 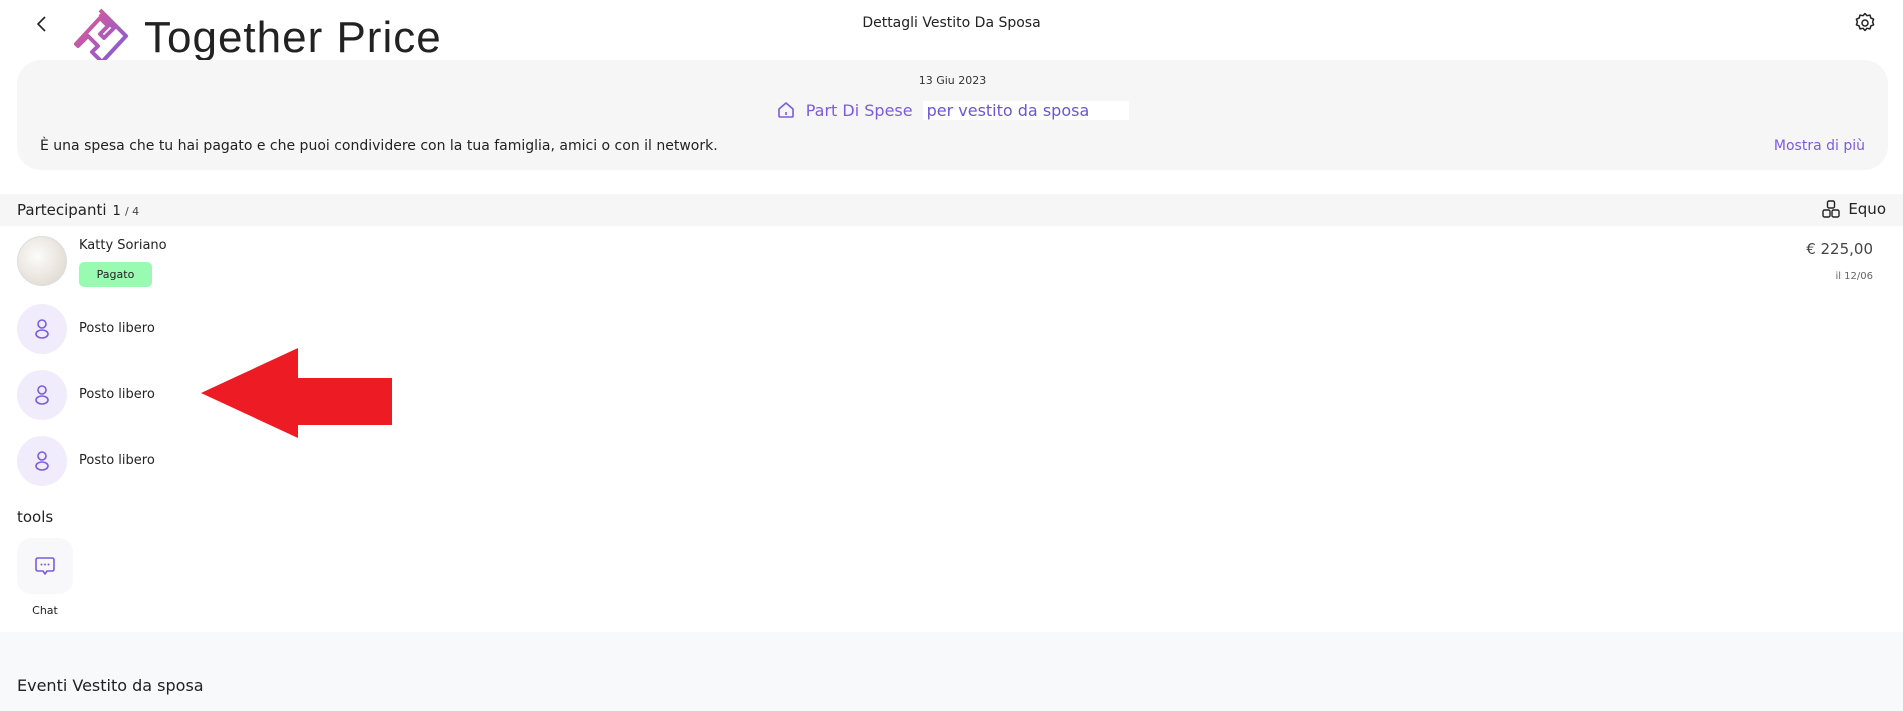 I want to click on expense-heading-prefix: Part Di Spese, so click(x=859, y=110).